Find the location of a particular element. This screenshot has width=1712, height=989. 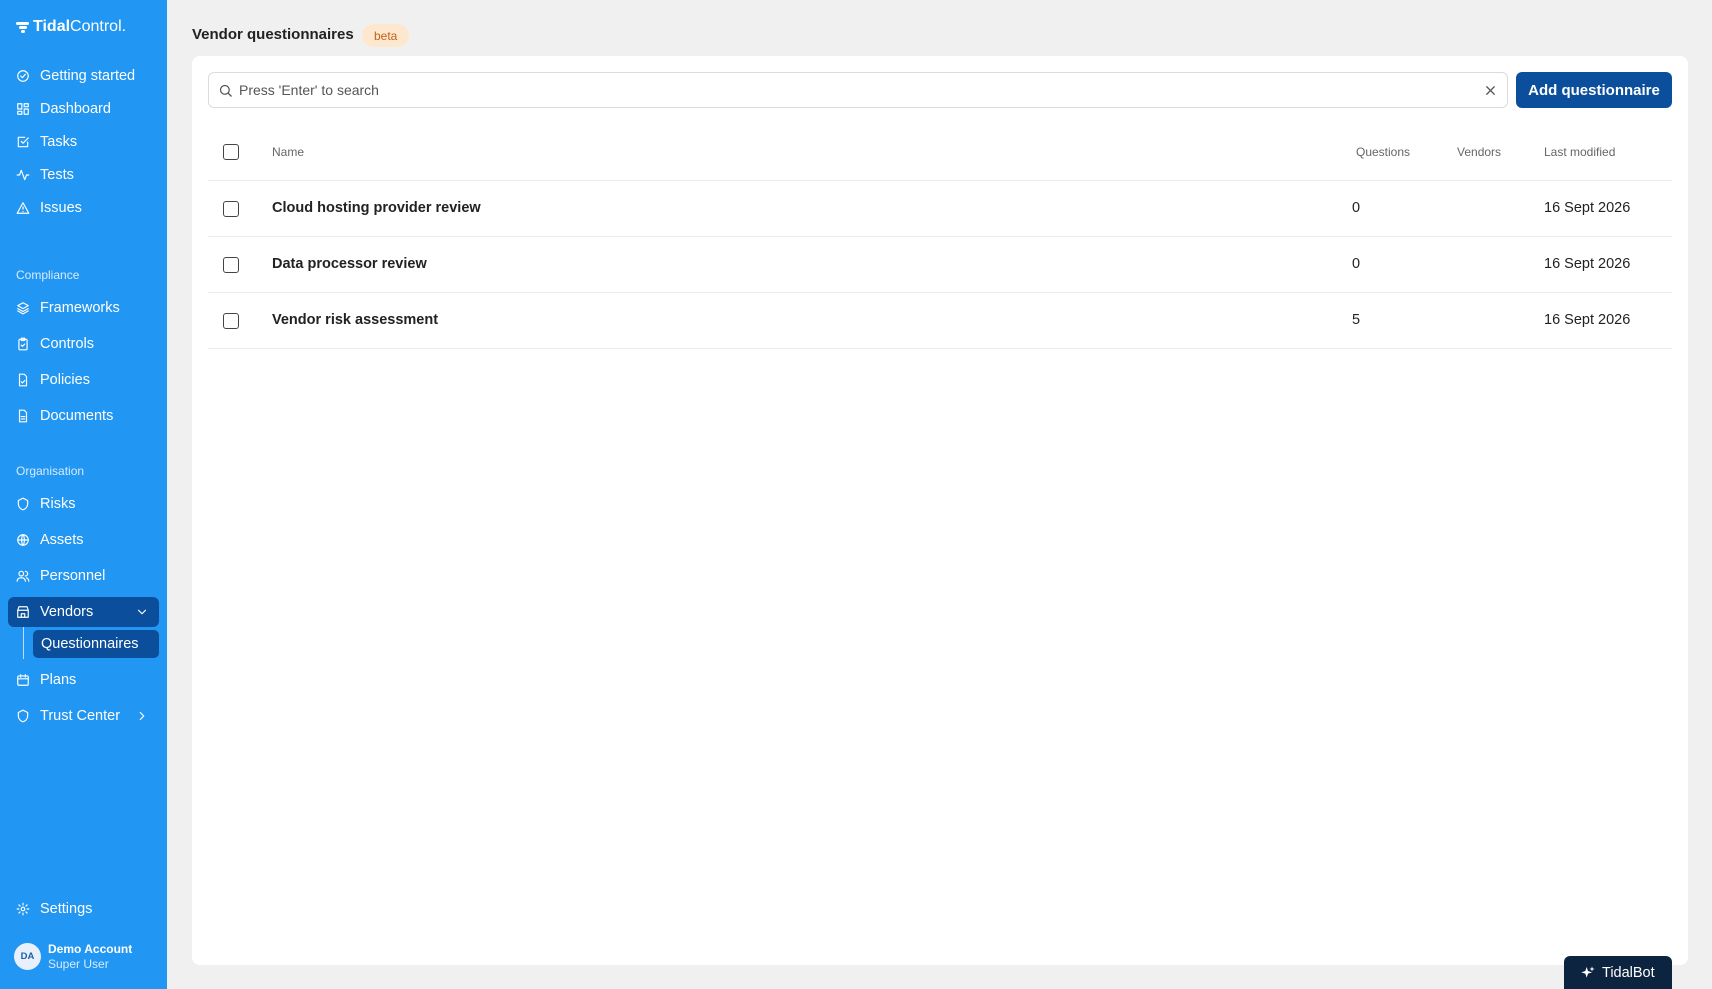

sidebar-item-plans: Plans is located at coordinates (83, 680).